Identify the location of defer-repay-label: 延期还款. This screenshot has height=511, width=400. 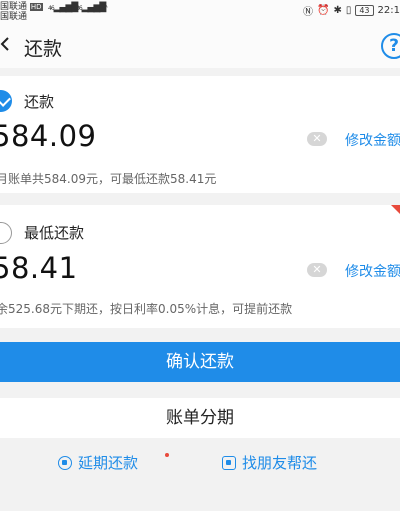
(108, 463).